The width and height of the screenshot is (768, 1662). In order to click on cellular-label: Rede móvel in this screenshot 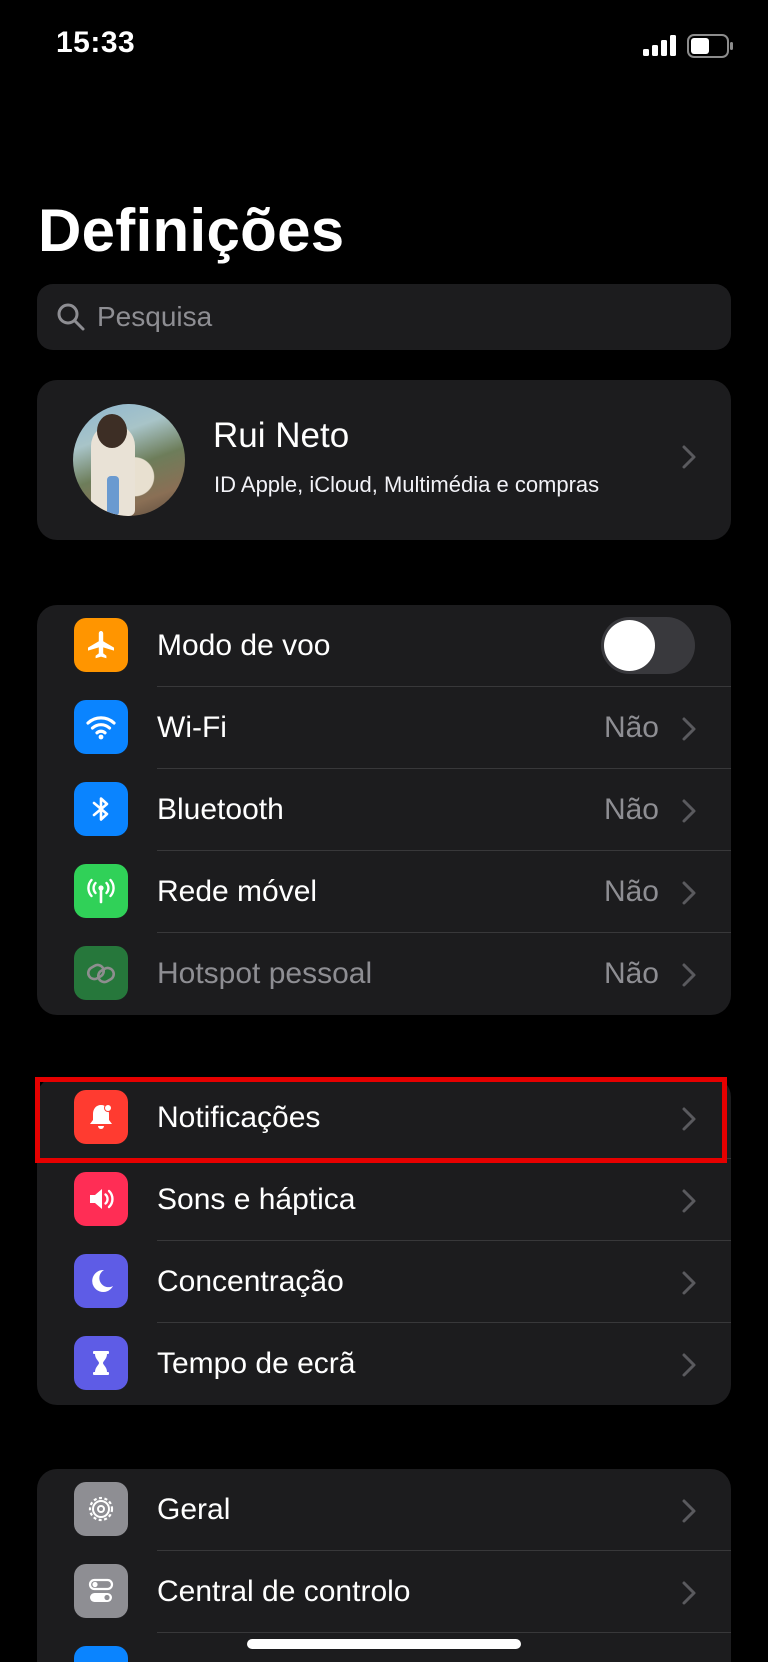, I will do `click(237, 891)`.